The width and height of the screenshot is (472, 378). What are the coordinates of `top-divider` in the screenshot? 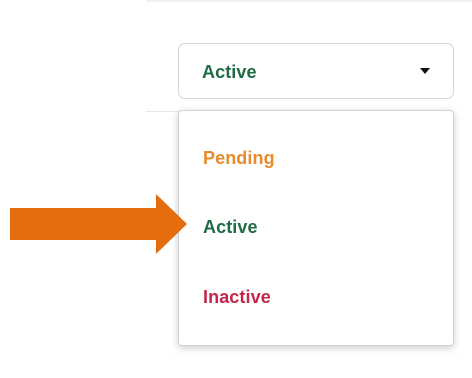 It's located at (309, 1).